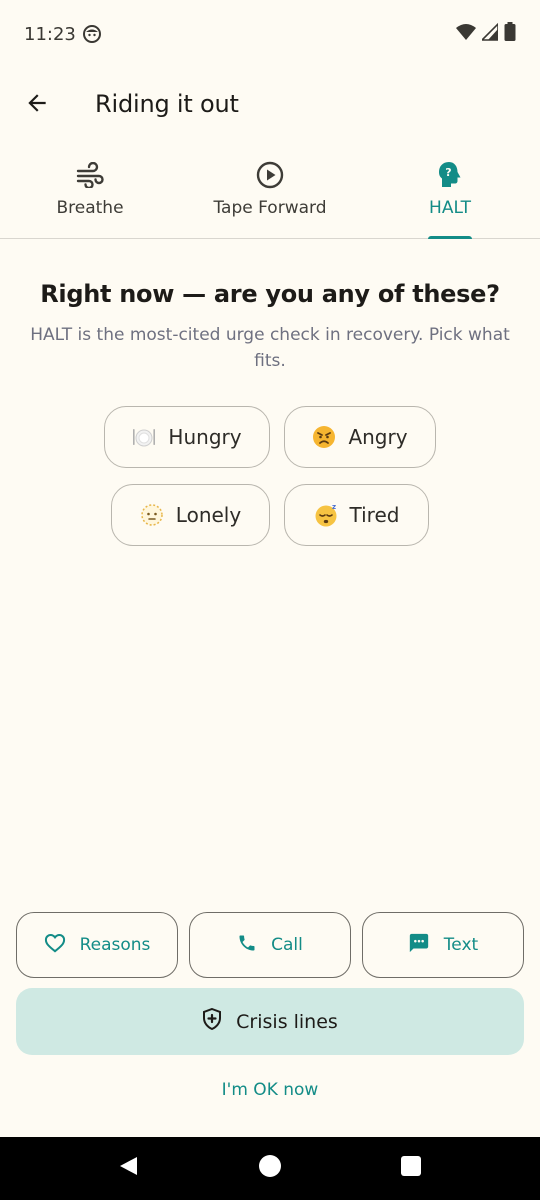  I want to click on status-icons, so click(486, 34).